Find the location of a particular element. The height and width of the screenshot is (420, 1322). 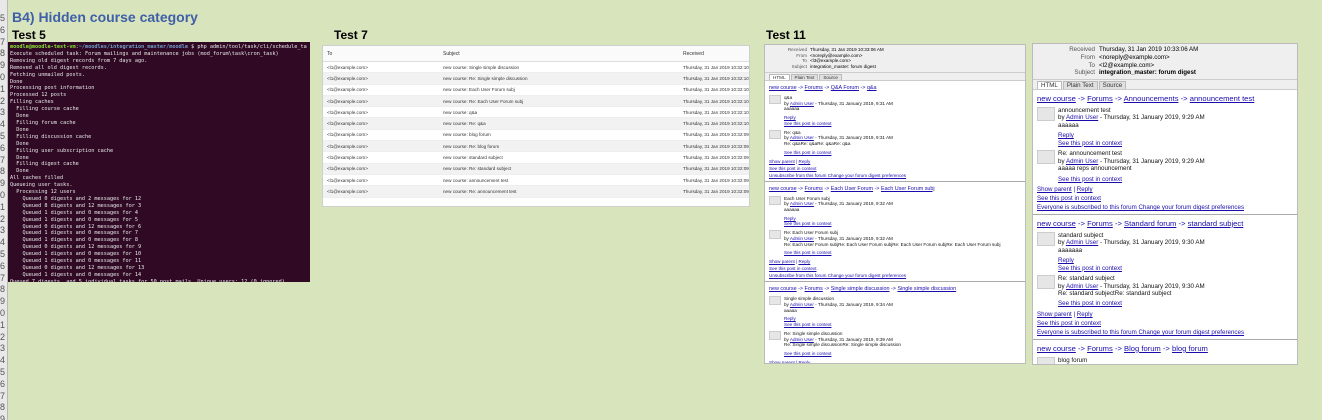

terminal-line: Filling digest cache is located at coordinates (44, 164).